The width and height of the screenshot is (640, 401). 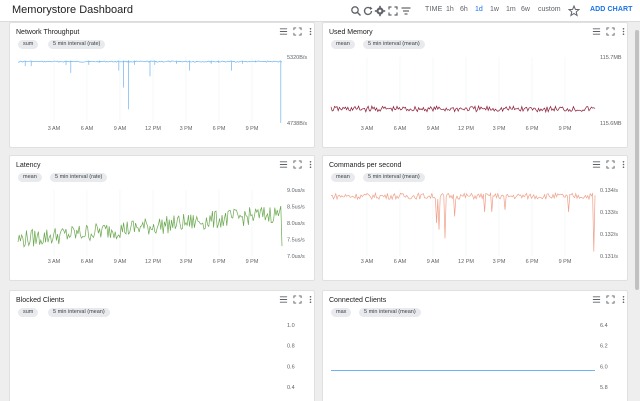 What do you see at coordinates (368, 11) in the screenshot?
I see `refresh-icon` at bounding box center [368, 11].